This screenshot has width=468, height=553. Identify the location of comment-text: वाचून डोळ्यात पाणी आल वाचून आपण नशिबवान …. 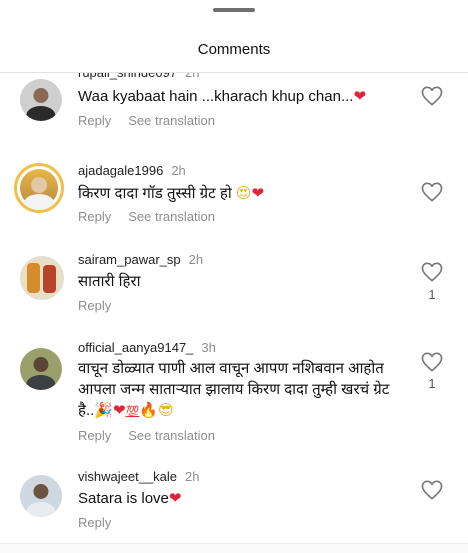
(245, 390).